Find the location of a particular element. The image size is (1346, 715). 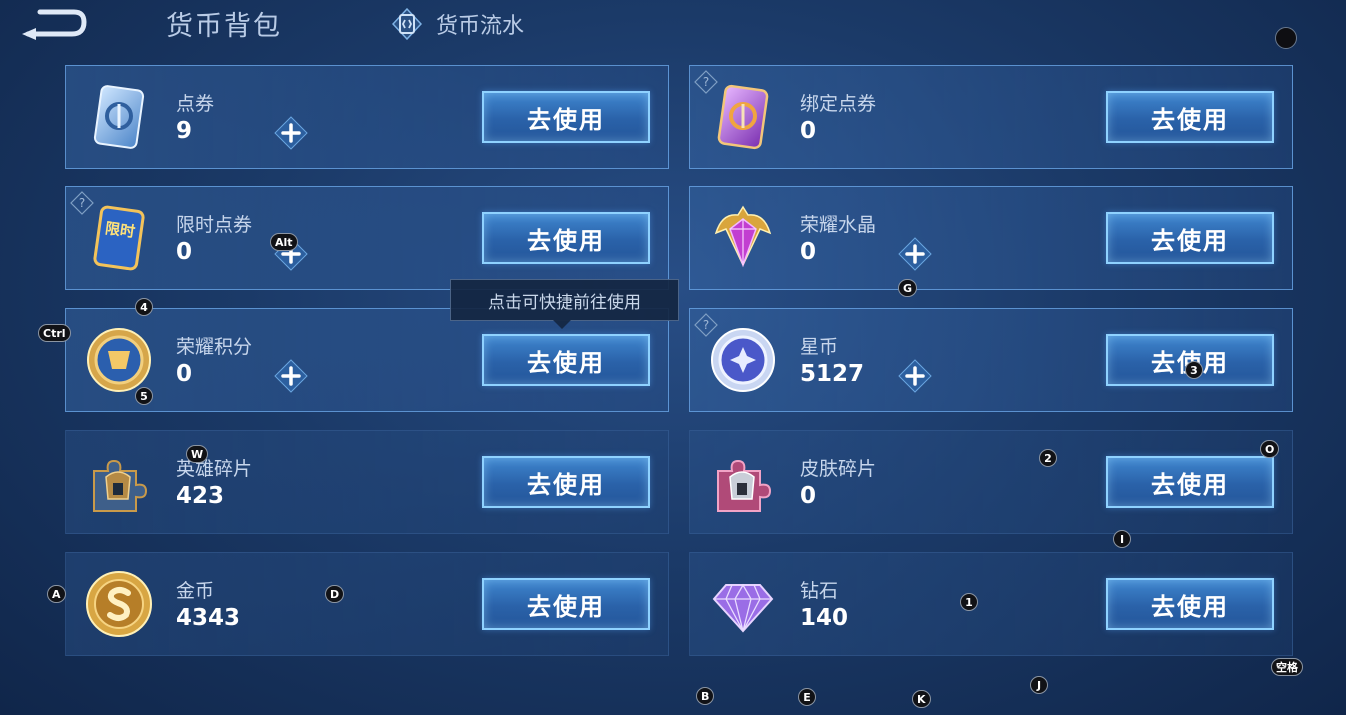

shortcut-hint-5: 5 is located at coordinates (144, 396).